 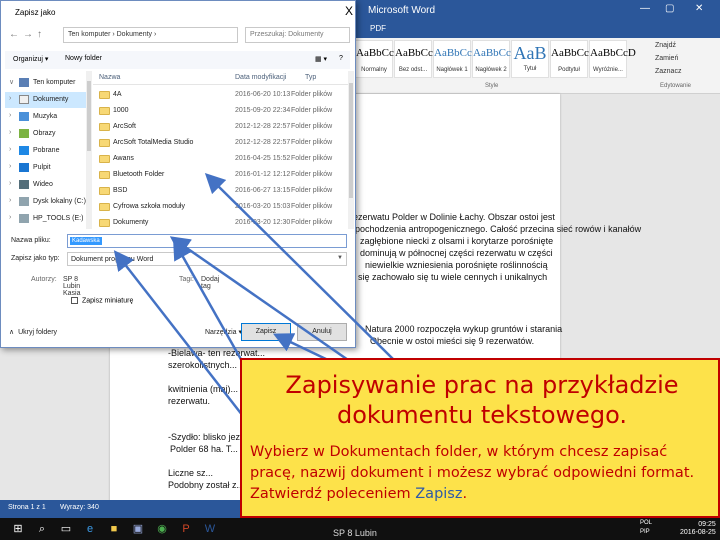 I want to click on view-options-icon: ▦ ▾, so click(x=321, y=59).